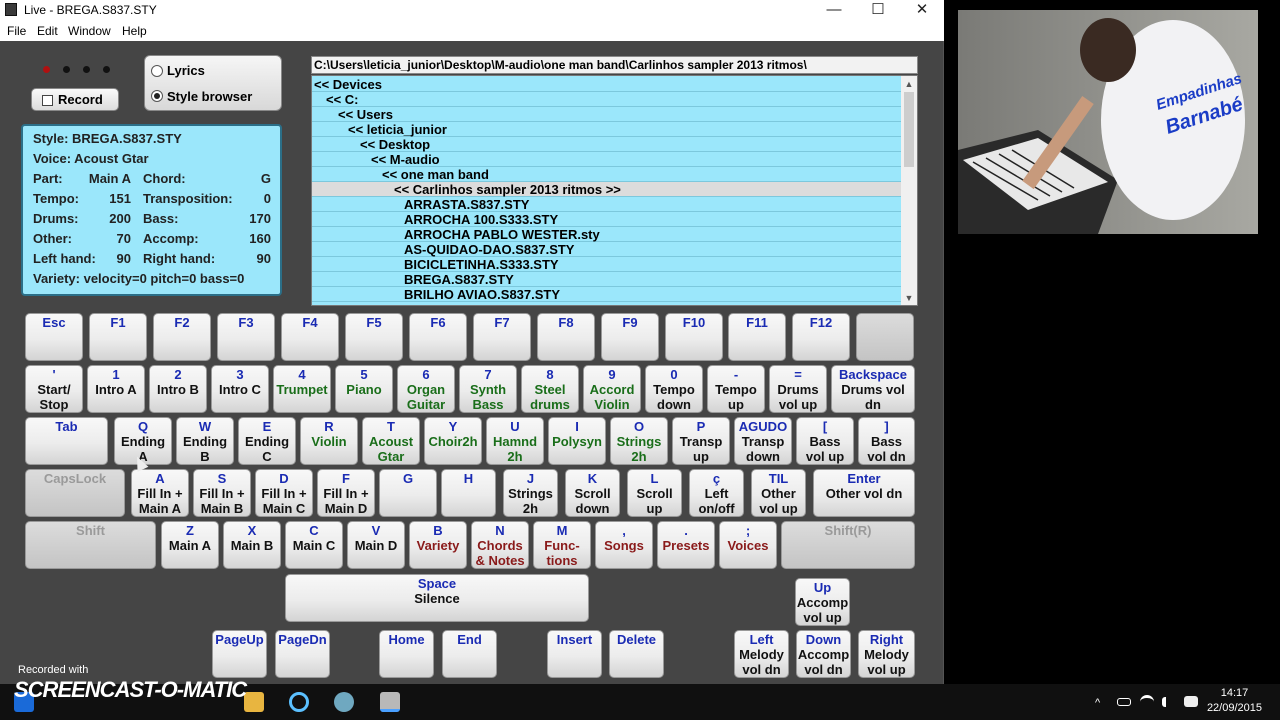  Describe the element at coordinates (222, 493) in the screenshot. I see `key-s: S Fill In + Main B` at that location.